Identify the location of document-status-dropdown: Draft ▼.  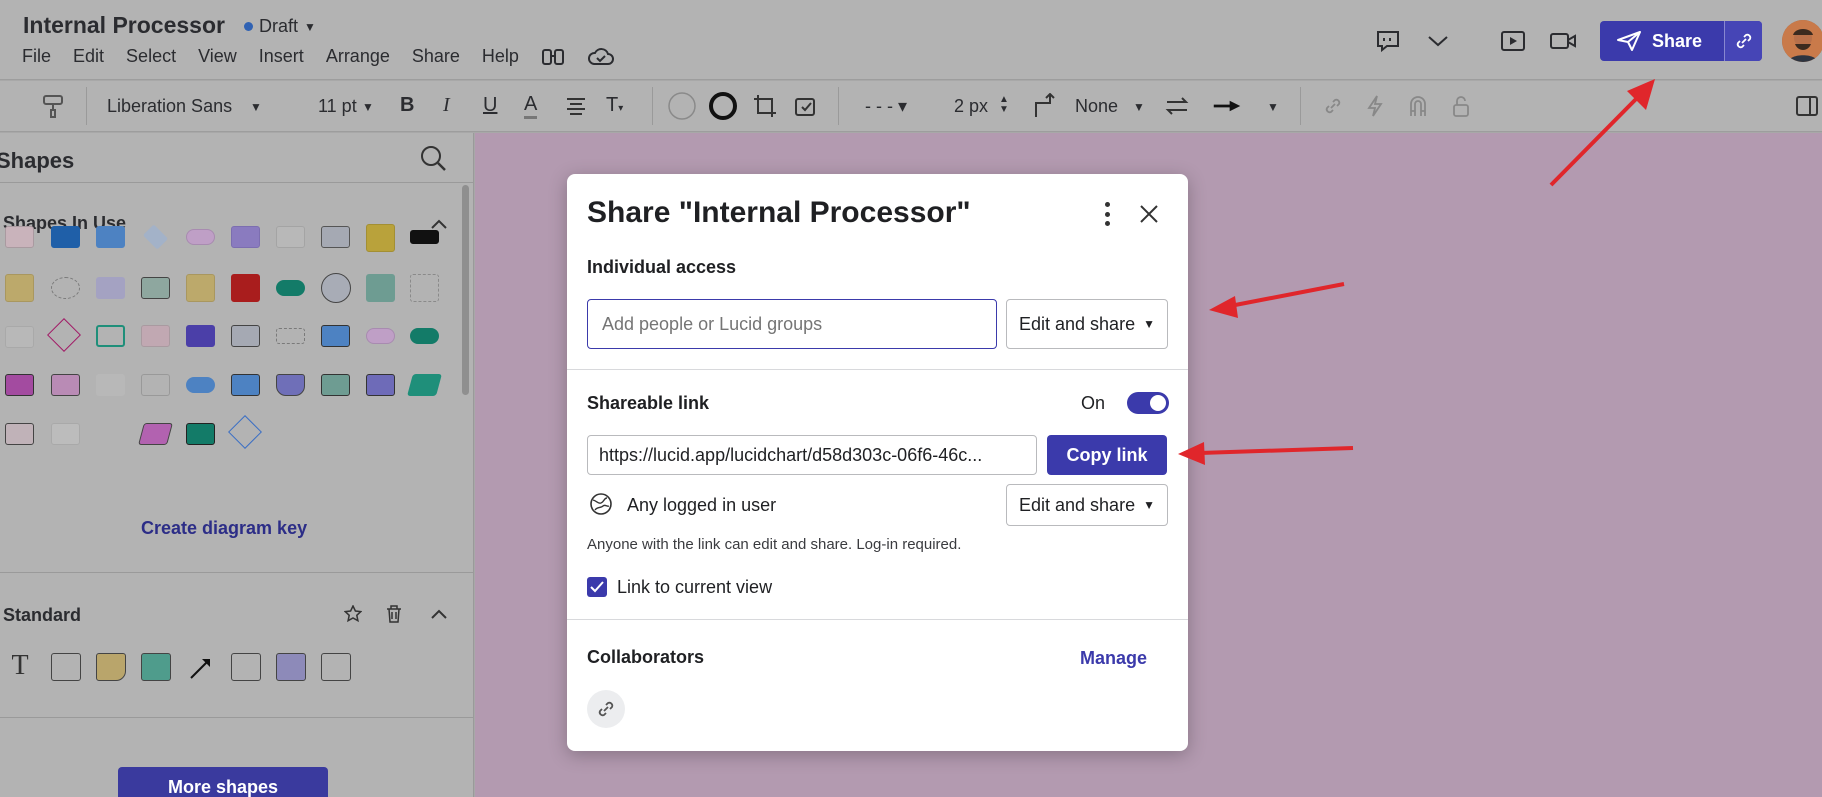
(280, 26).